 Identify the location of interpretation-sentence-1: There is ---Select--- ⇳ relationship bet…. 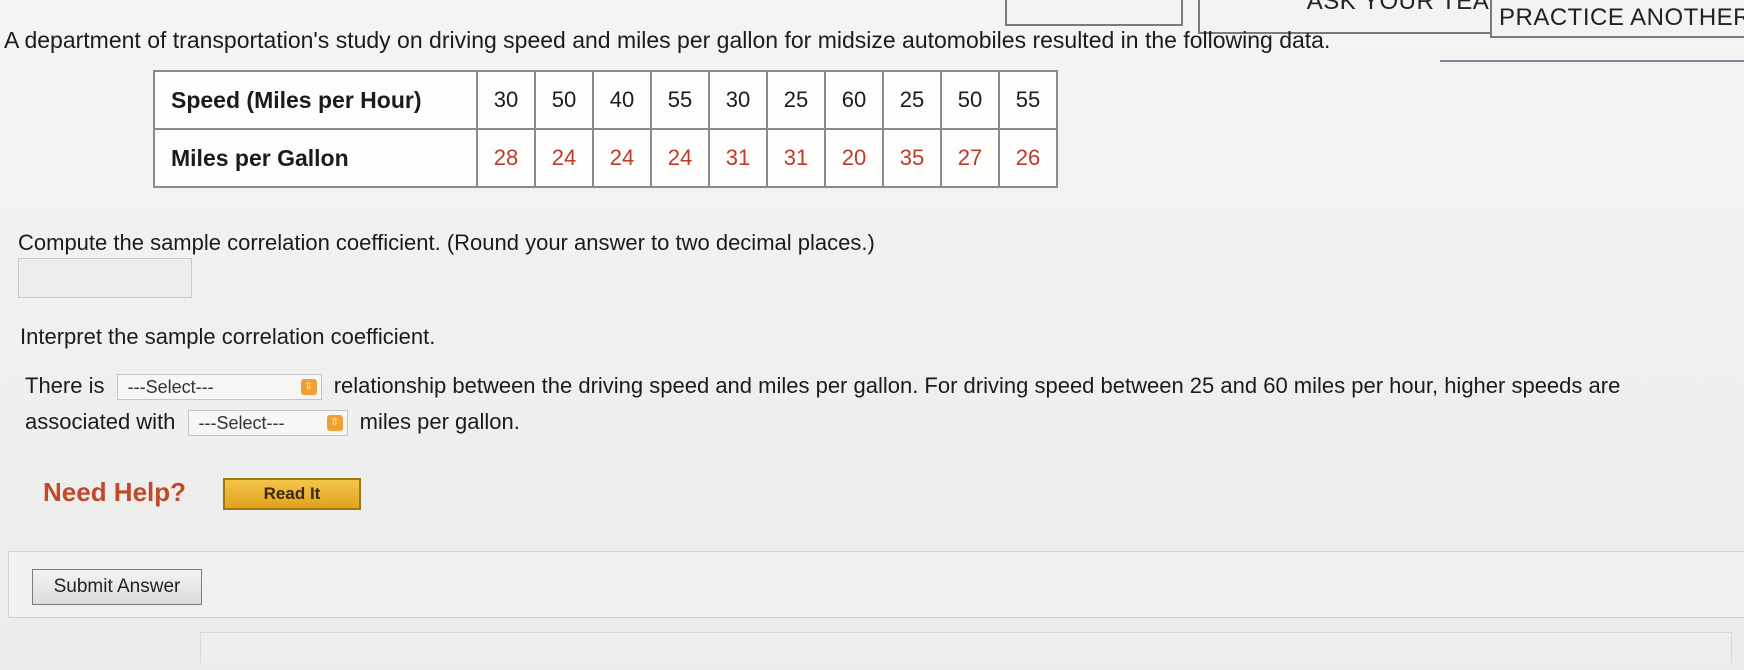
(823, 387).